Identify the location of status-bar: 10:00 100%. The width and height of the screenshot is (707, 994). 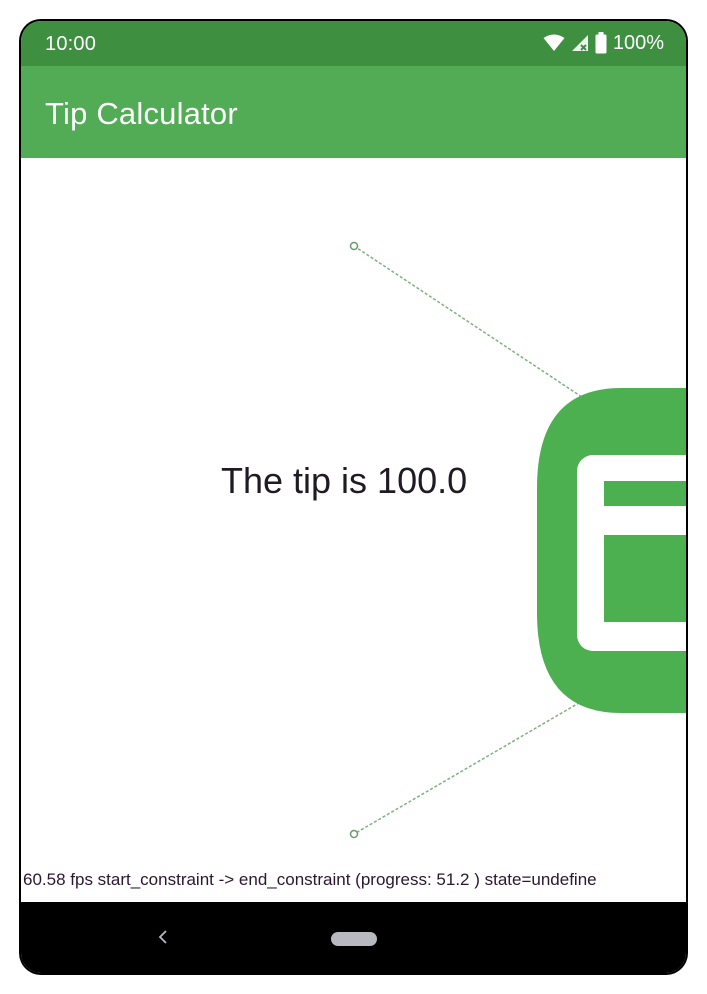
(353, 43).